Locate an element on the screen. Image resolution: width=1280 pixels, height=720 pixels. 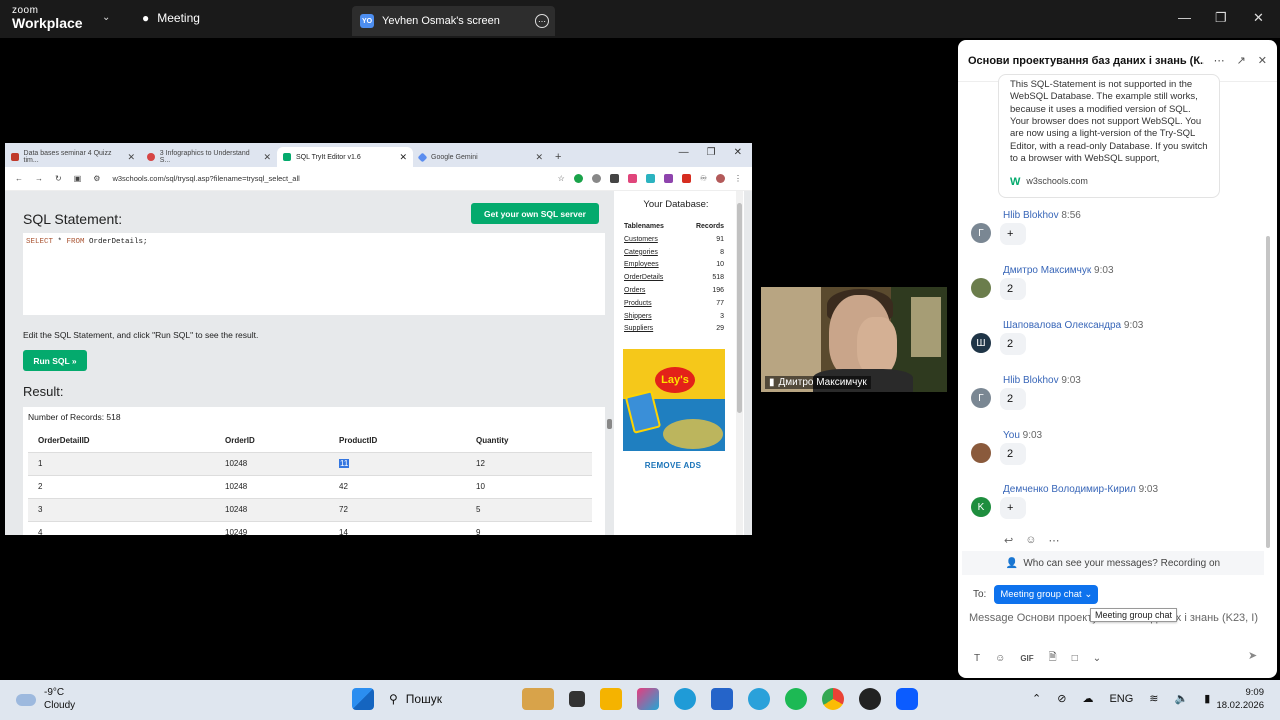
table-link: Employees is located at coordinates (641, 264).